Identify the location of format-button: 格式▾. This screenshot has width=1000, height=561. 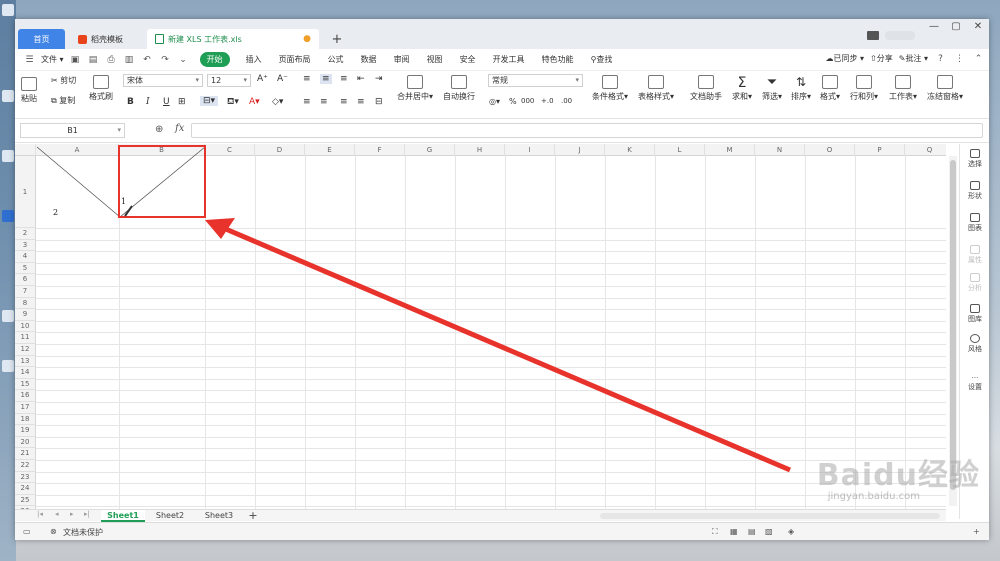
(830, 88).